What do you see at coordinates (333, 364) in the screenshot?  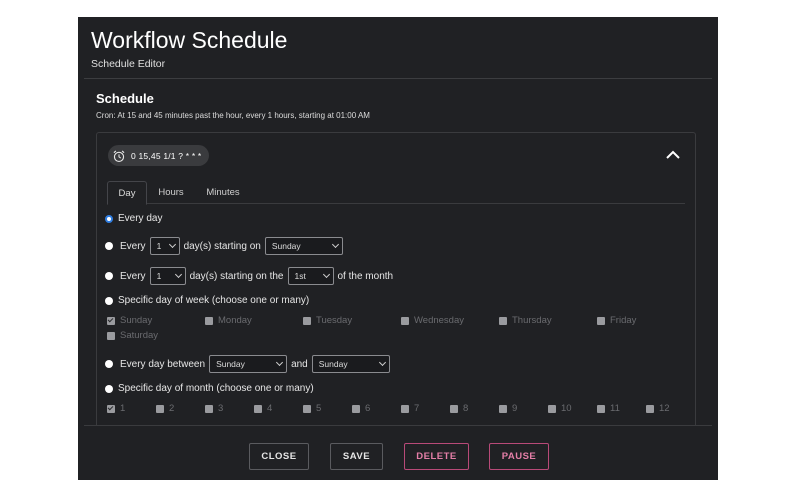 I see `between-to-value: Sunday` at bounding box center [333, 364].